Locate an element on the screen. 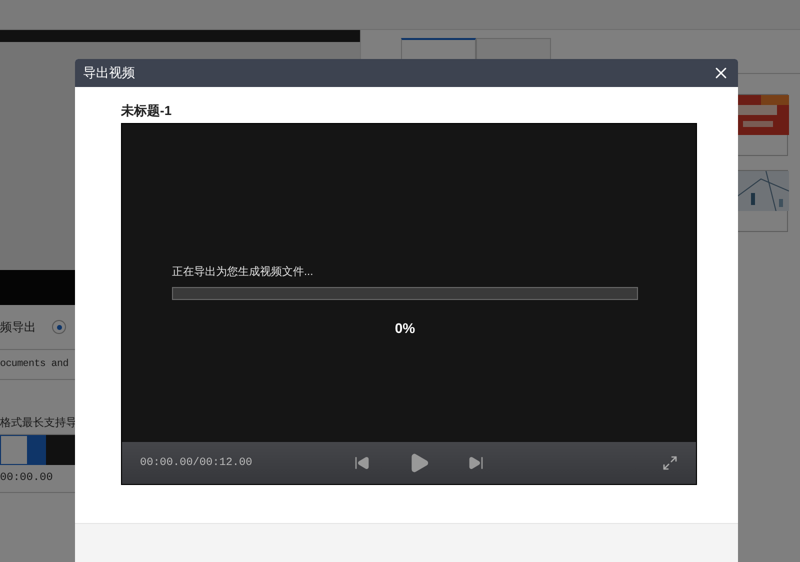  path-text: ocuments and is located at coordinates (34, 365).